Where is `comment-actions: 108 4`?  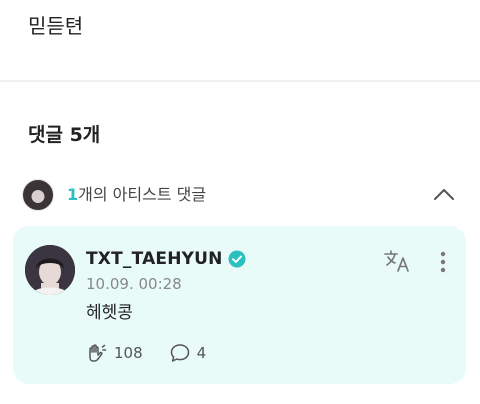
comment-actions: 108 4 is located at coordinates (146, 353).